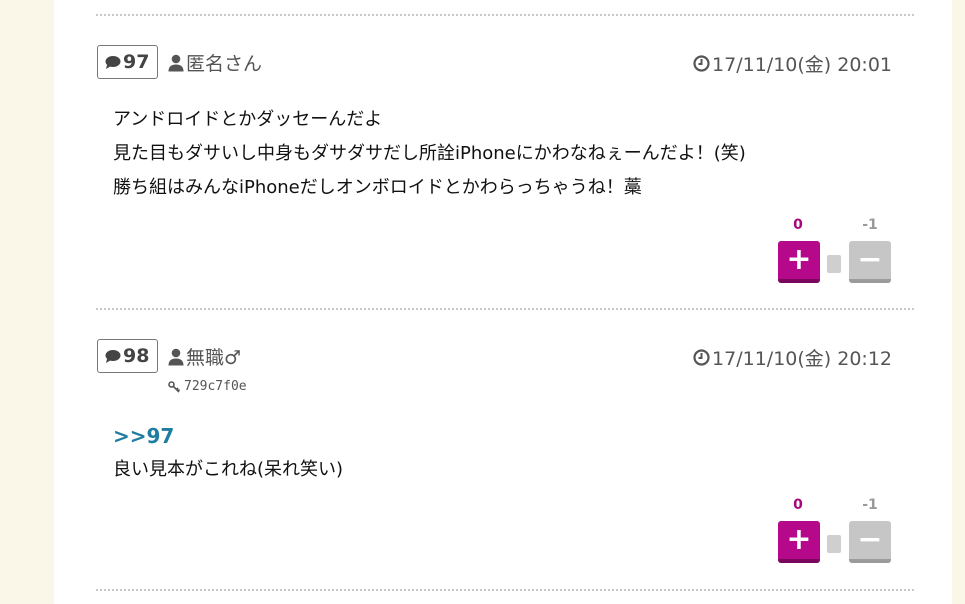 This screenshot has height=604, width=965. Describe the element at coordinates (224, 64) in the screenshot. I see `author-name: 匿名さん` at that location.